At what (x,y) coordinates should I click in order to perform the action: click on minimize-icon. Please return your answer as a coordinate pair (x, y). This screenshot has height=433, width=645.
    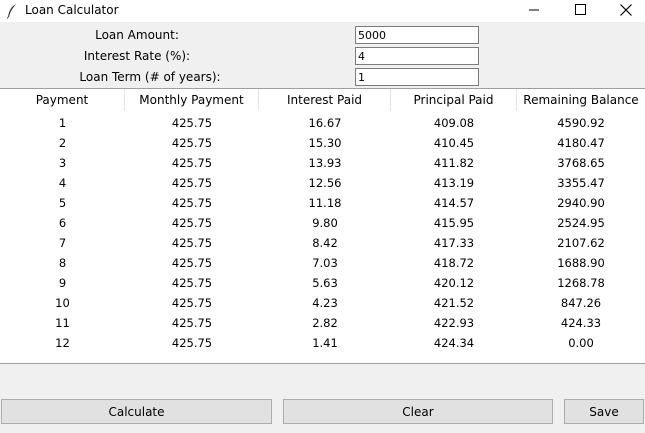
    Looking at the image, I should click on (534, 11).